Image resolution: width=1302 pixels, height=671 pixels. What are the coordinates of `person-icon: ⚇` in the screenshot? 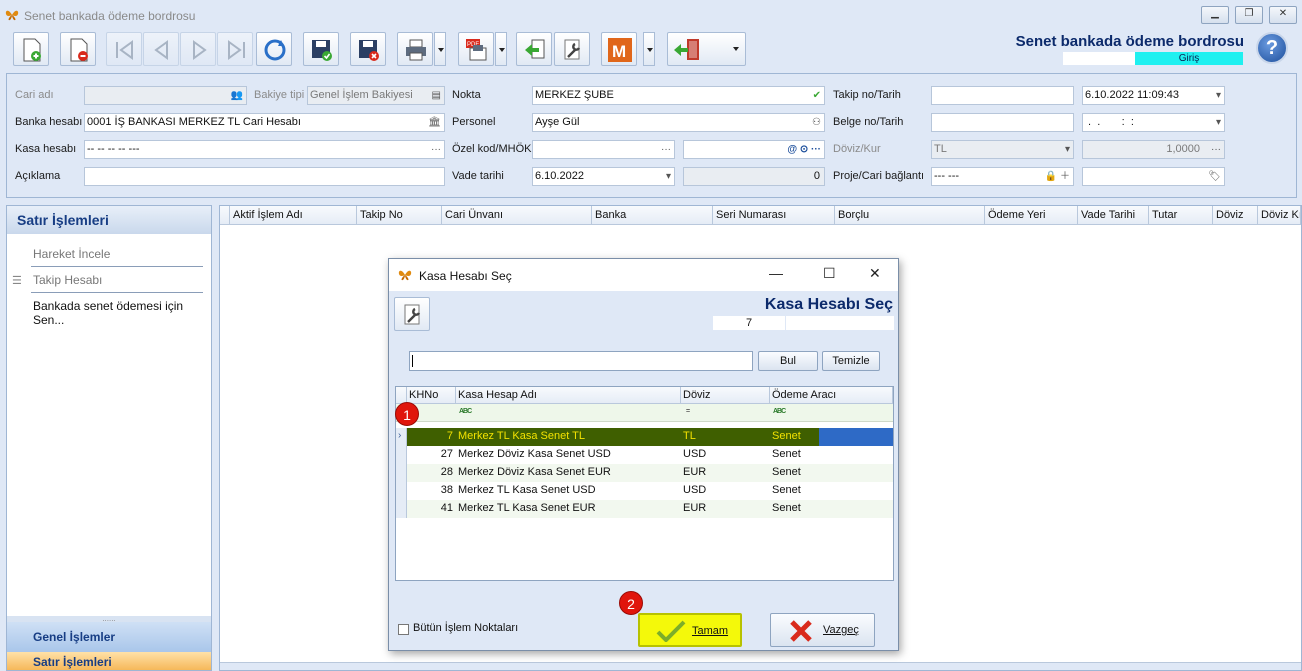 It's located at (816, 122).